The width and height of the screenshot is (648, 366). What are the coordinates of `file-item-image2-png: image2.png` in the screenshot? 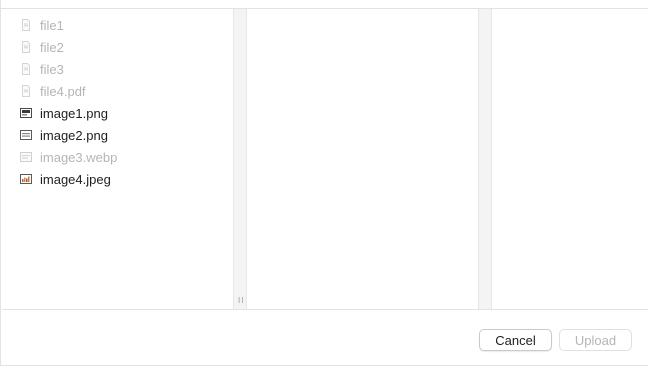 It's located at (117, 135).